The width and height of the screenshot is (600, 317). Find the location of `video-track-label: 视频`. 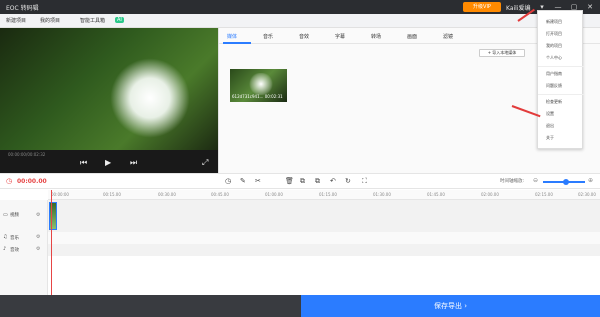

video-track-label: 视频 is located at coordinates (14, 215).